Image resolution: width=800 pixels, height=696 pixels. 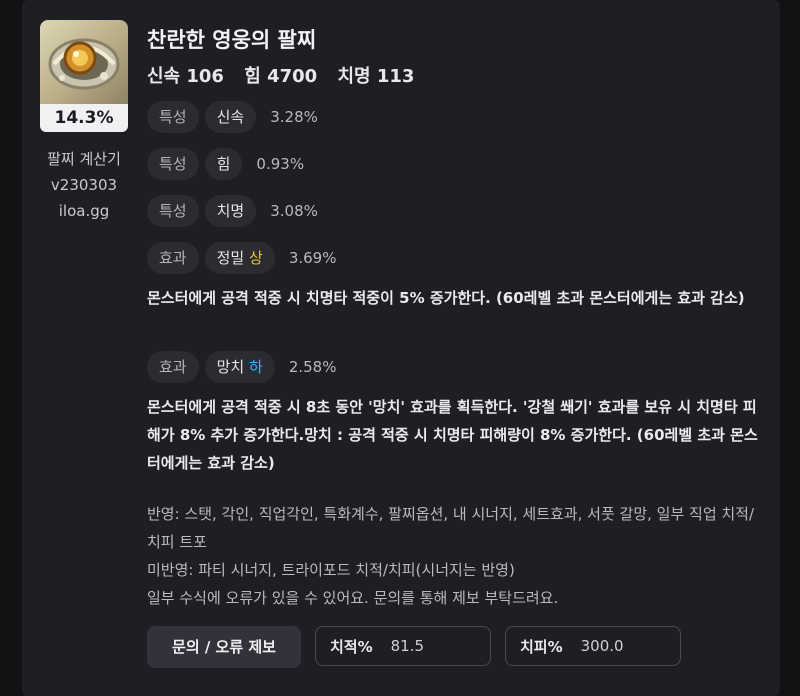 What do you see at coordinates (312, 367) in the screenshot?
I see `option-value: 2.58%` at bounding box center [312, 367].